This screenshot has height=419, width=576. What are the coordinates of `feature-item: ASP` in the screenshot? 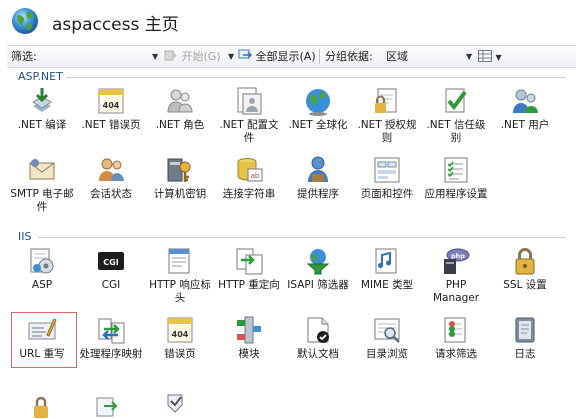 It's located at (42, 269).